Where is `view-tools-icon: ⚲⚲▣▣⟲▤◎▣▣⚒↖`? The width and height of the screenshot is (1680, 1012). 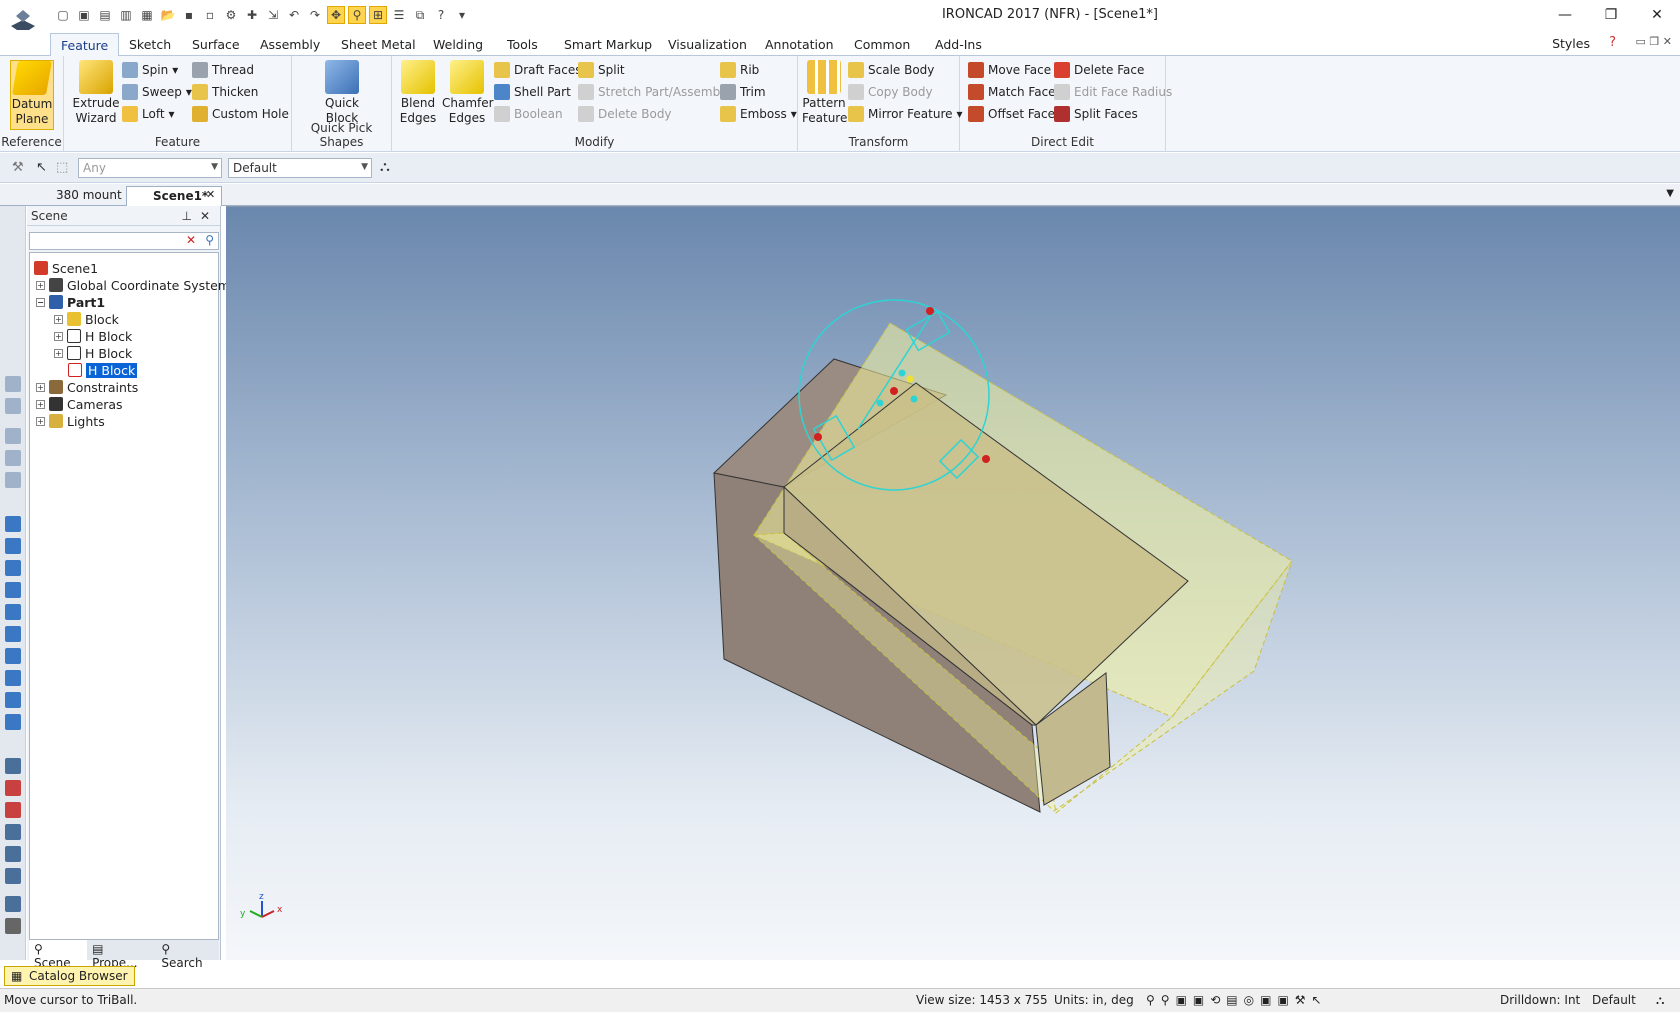 view-tools-icon: ⚲⚲▣▣⟲▤◎▣▣⚒↖ is located at coordinates (1237, 1000).